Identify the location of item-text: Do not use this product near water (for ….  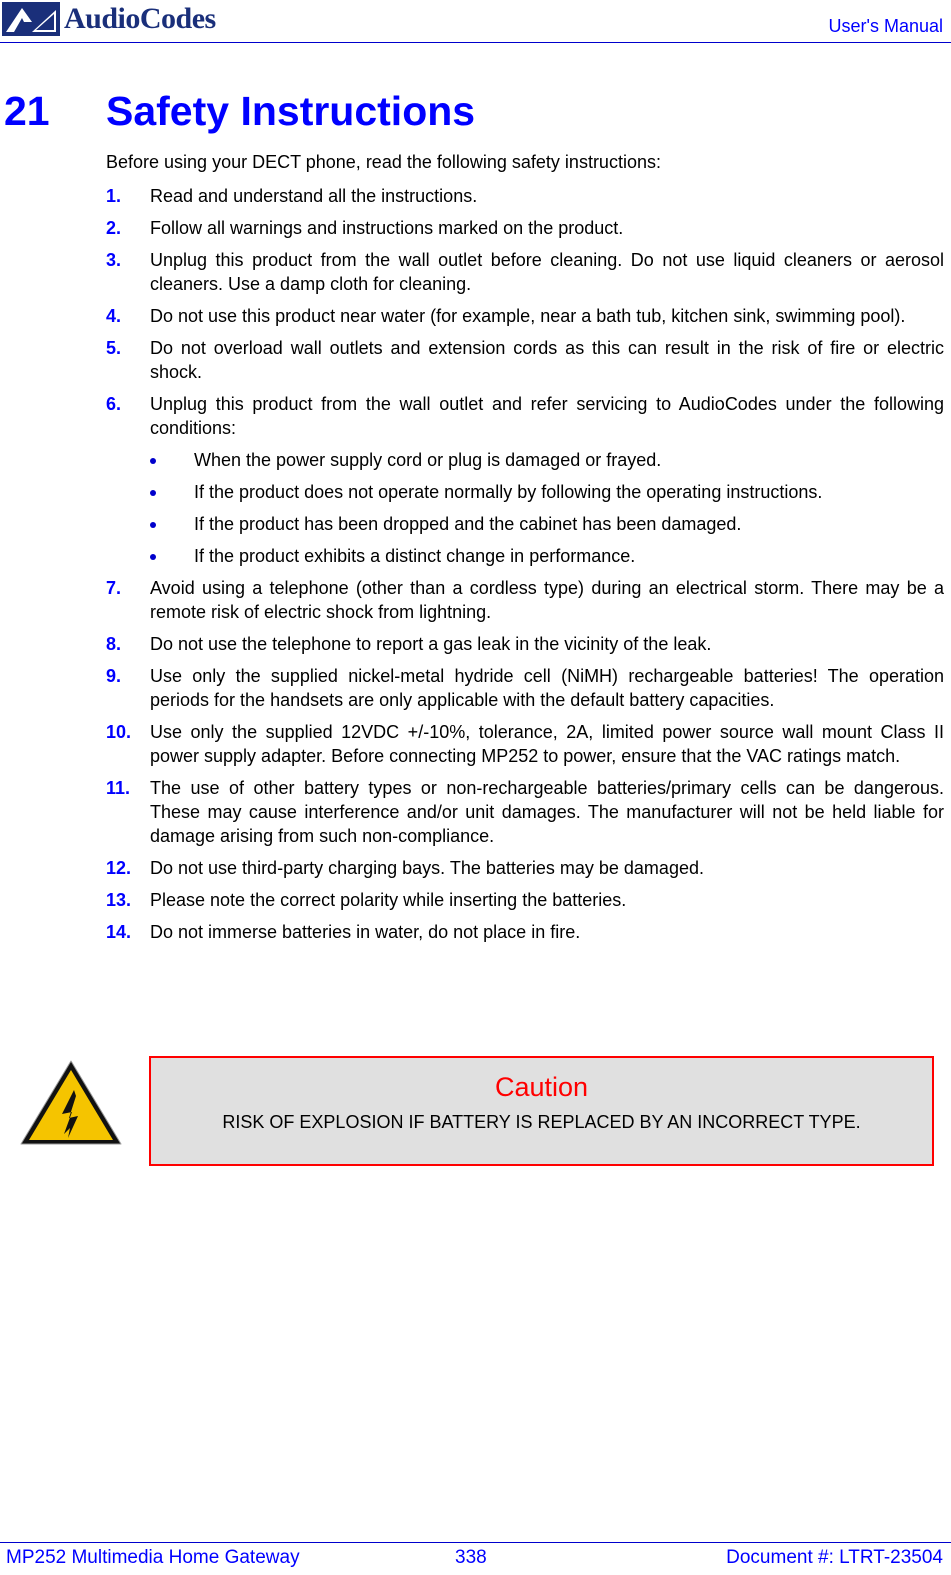
(528, 316).